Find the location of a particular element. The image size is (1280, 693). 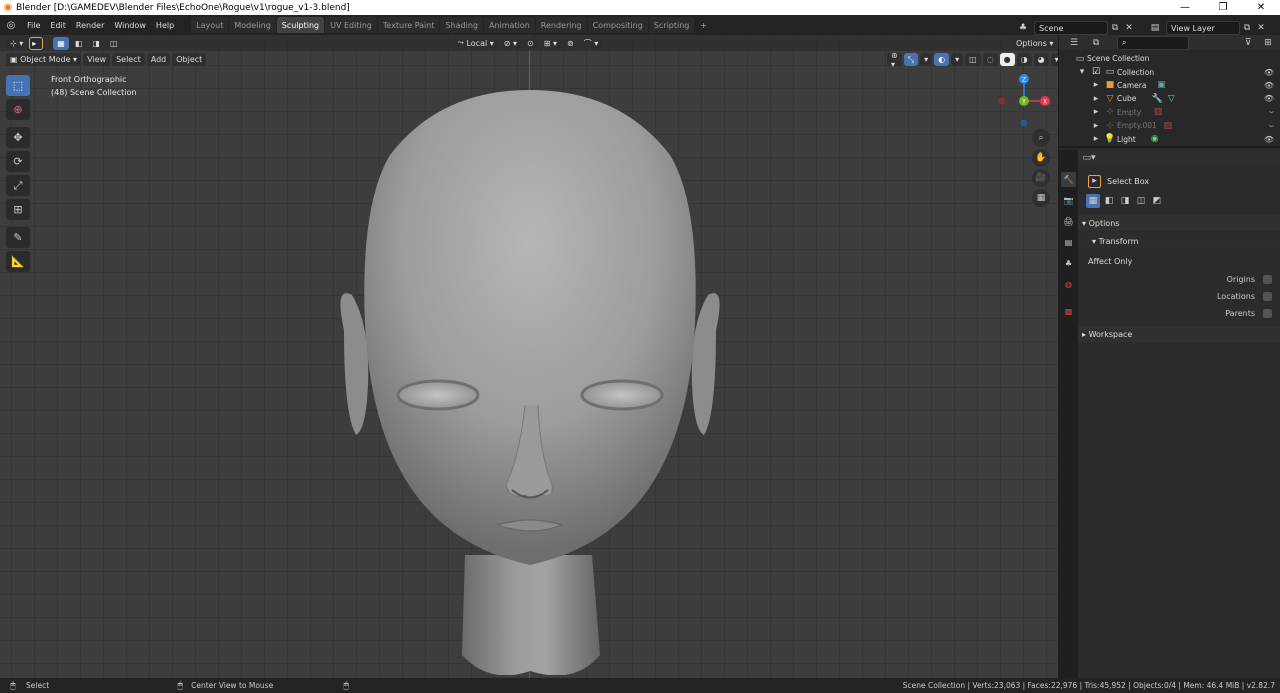

display-mode-icon: ⧉ is located at coordinates (1096, 43).